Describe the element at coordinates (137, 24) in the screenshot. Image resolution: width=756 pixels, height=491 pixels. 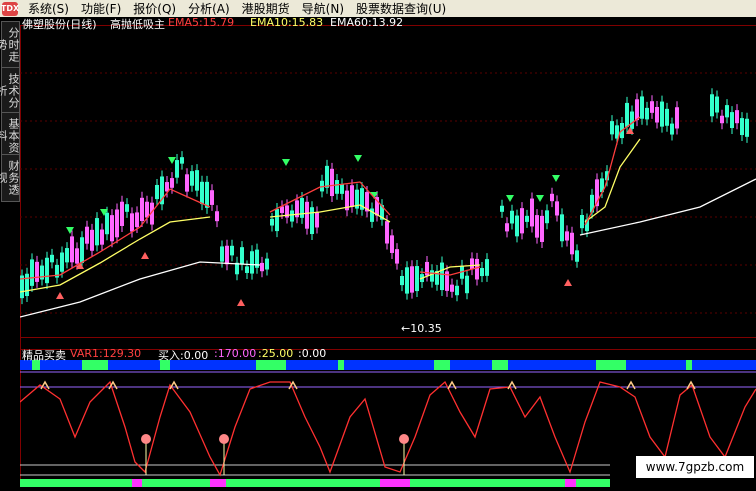
I see `indicator-title: 高抛低吸主` at that location.